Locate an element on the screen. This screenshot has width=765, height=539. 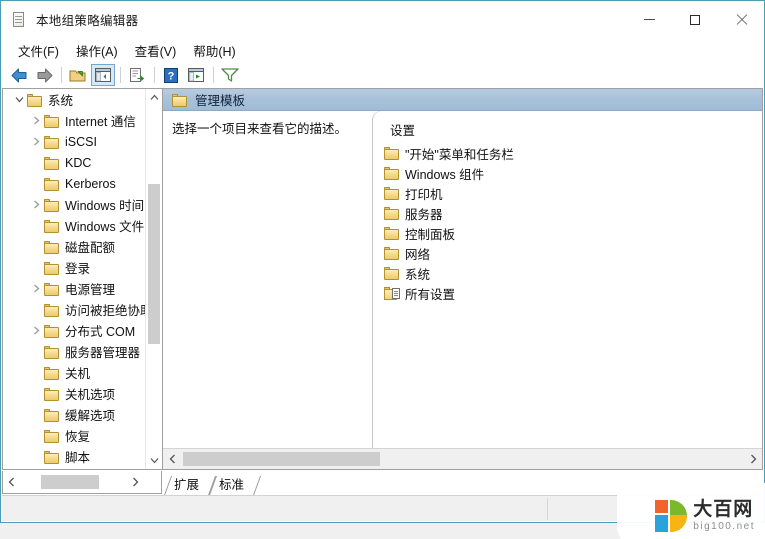
show-hide-console-tree-button is located at coordinates (103, 75).